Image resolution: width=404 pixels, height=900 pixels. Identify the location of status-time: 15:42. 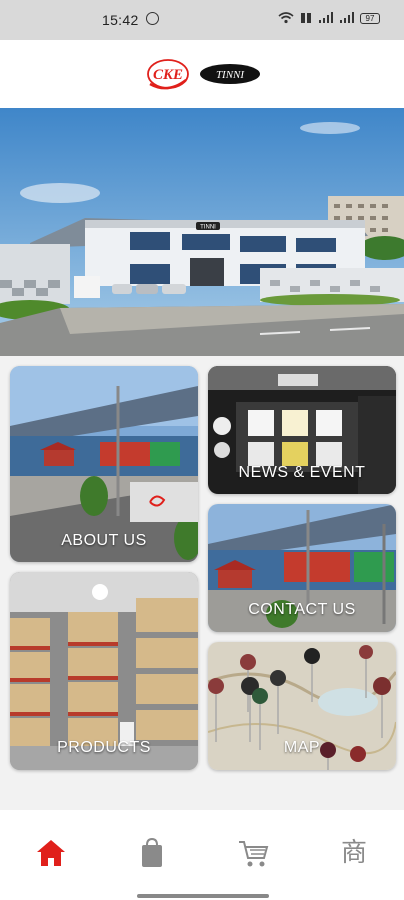
(120, 20).